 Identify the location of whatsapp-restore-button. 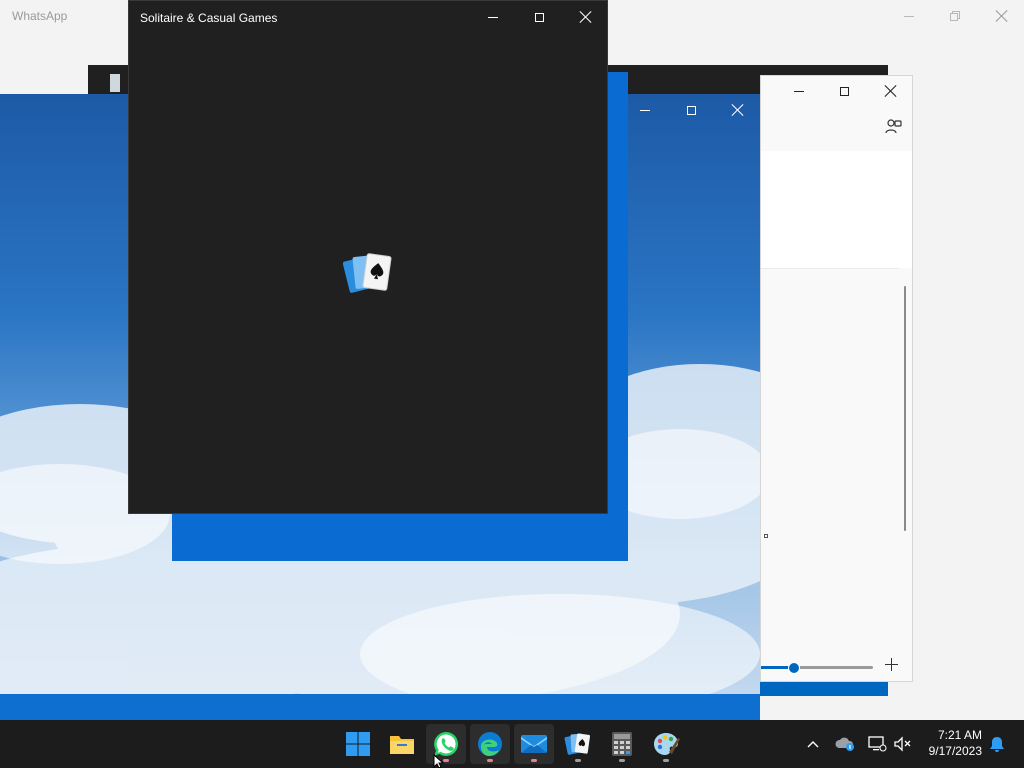
(955, 16).